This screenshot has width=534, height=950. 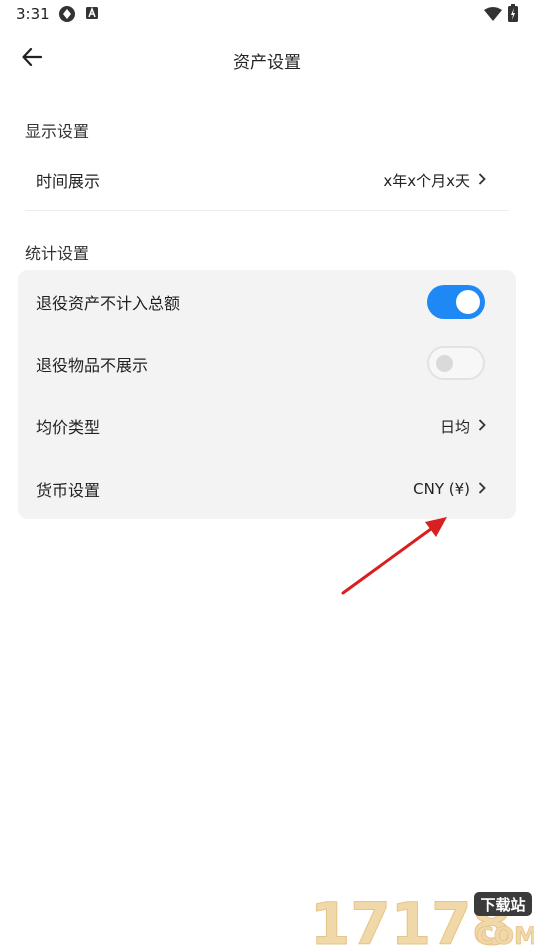 I want to click on hide-retired-items-toggle, so click(x=456, y=363).